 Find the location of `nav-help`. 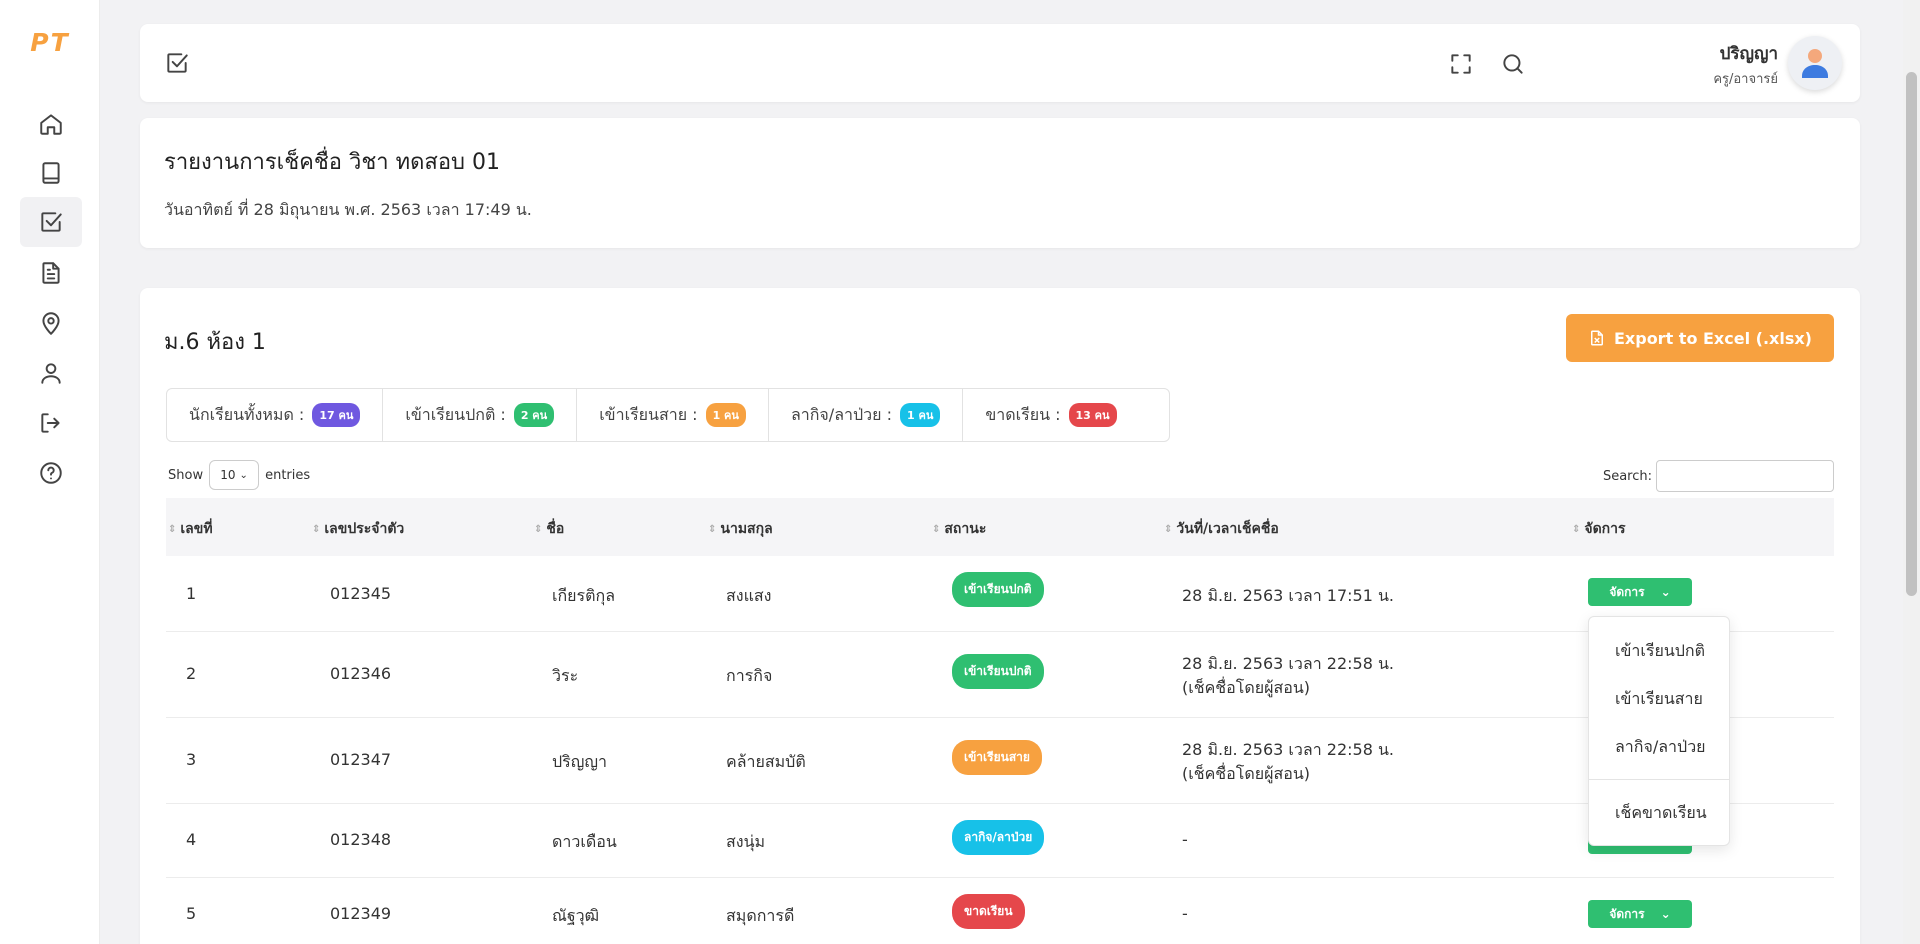

nav-help is located at coordinates (51, 473).